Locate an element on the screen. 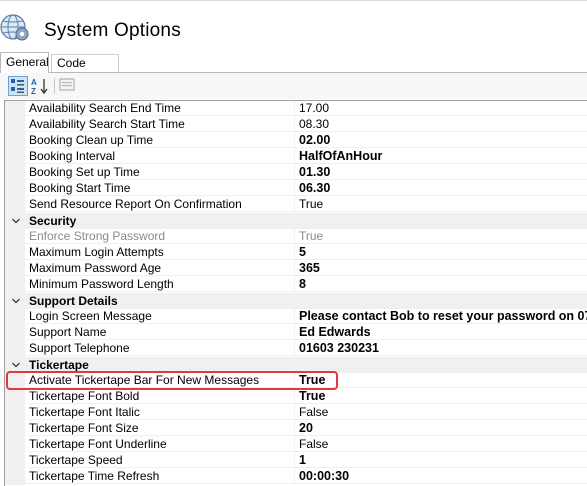 Image resolution: width=587 pixels, height=486 pixels. property-row: Support Telephone 01603 230231 is located at coordinates (296, 349).